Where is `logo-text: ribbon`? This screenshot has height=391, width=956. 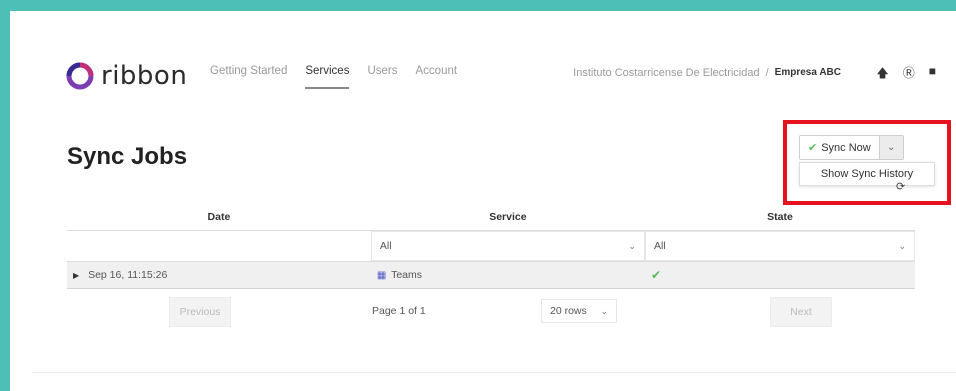 logo-text: ribbon is located at coordinates (144, 76).